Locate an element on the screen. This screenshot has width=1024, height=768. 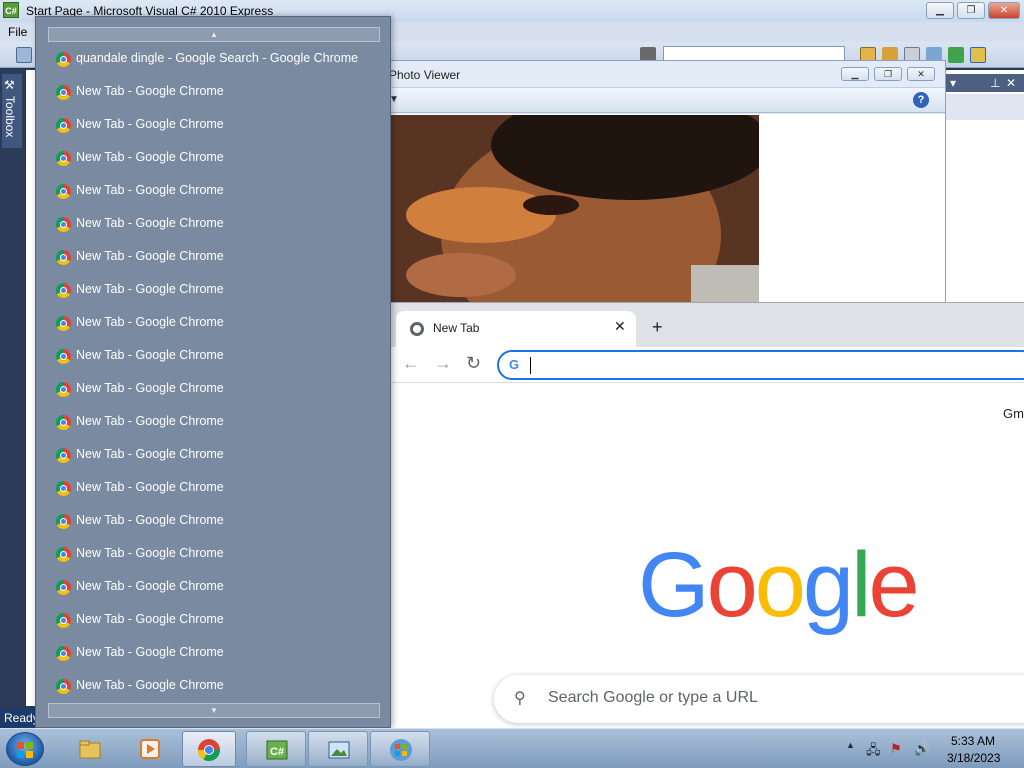
list-scroll-down-button: ▼ is located at coordinates (214, 710).